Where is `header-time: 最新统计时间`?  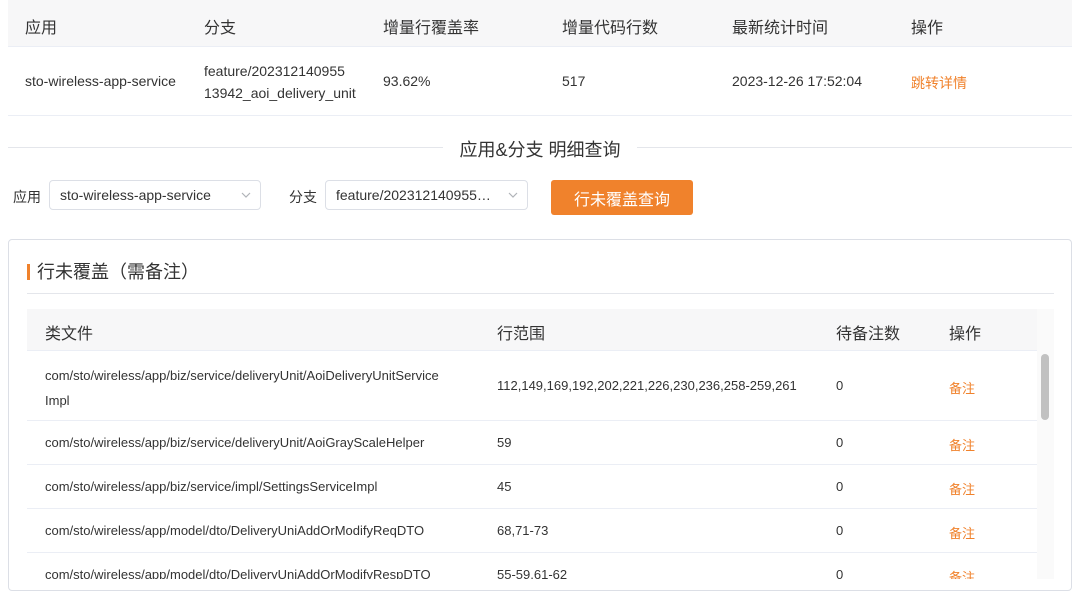
header-time: 最新统计时间 is located at coordinates (780, 28).